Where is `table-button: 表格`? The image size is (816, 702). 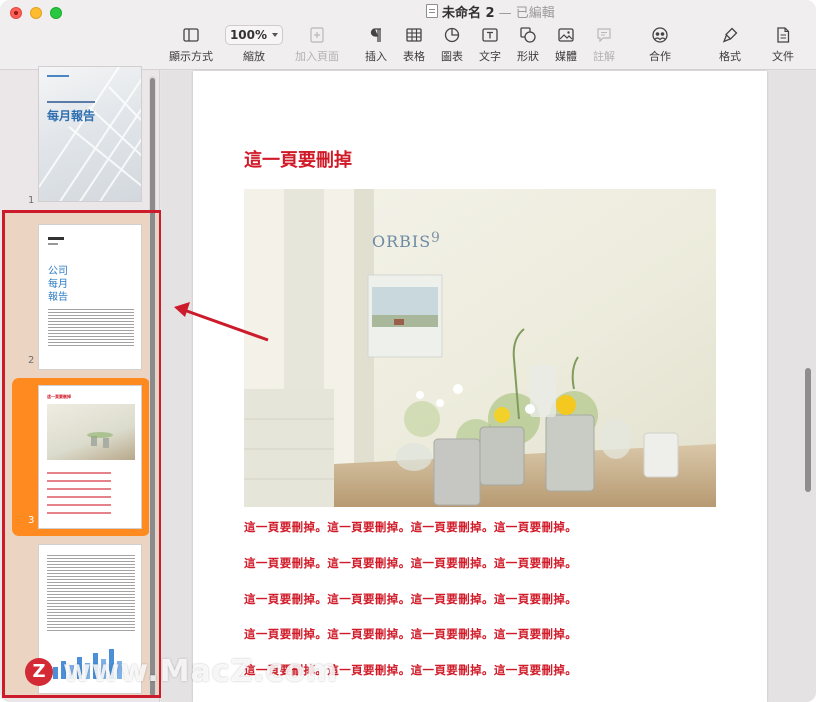 table-button: 表格 is located at coordinates (414, 46).